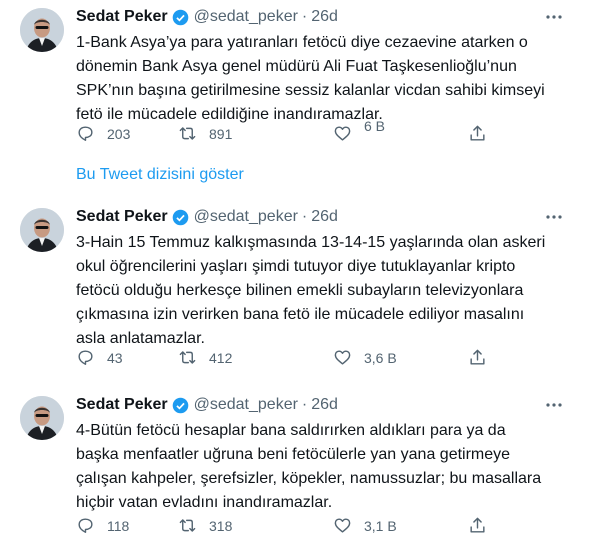 Image resolution: width=600 pixels, height=536 pixels. What do you see at coordinates (103, 133) in the screenshot?
I see `reply-button: 203` at bounding box center [103, 133].